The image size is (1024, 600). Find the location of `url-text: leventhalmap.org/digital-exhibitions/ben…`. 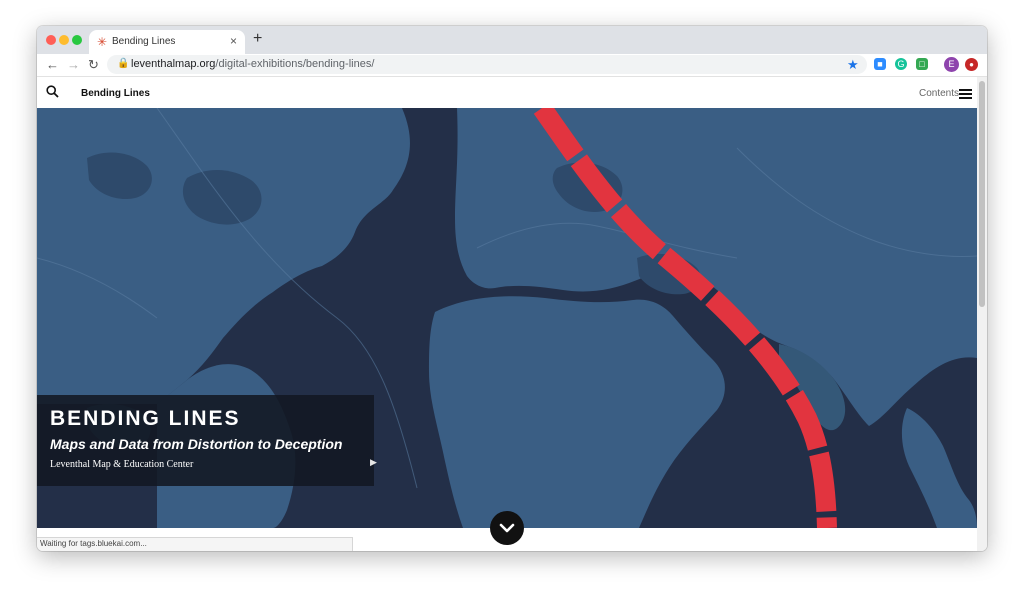

url-text: leventhalmap.org/digital-exhibitions/ben… is located at coordinates (252, 64).